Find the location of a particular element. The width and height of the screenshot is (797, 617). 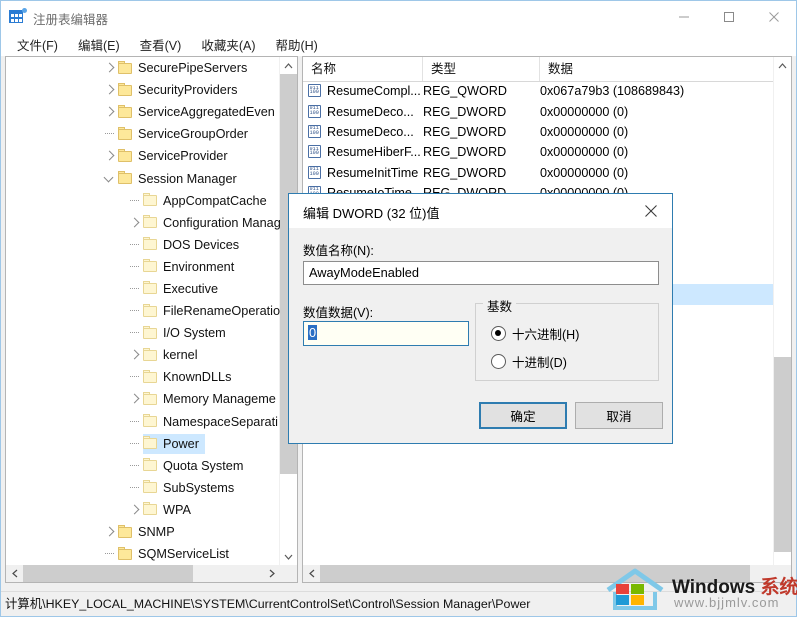

tree-item: Power is located at coordinates (143, 444).